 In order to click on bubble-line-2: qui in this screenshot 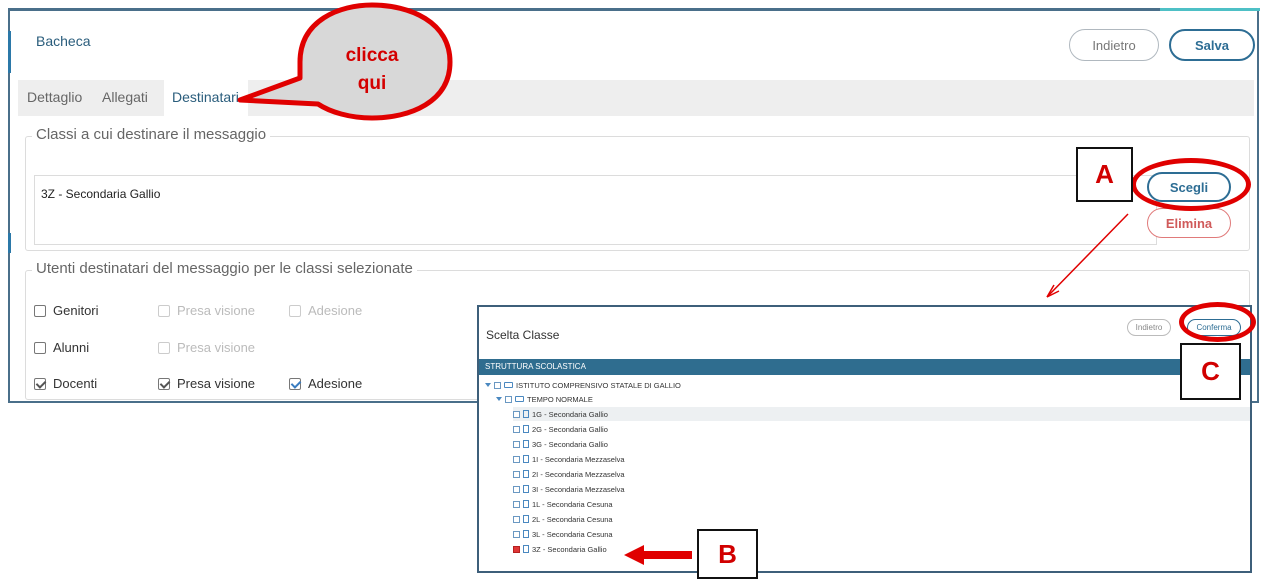, I will do `click(372, 83)`.